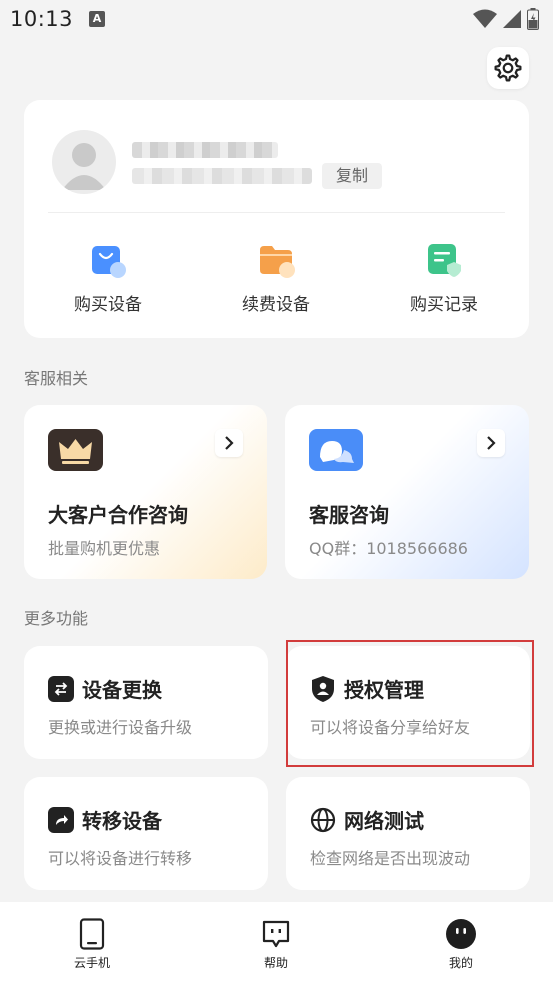 The image size is (553, 984). Describe the element at coordinates (485, 18) in the screenshot. I see `wifi-icon` at that location.